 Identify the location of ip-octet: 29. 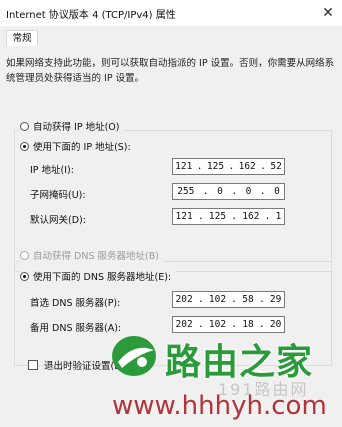
(275, 299).